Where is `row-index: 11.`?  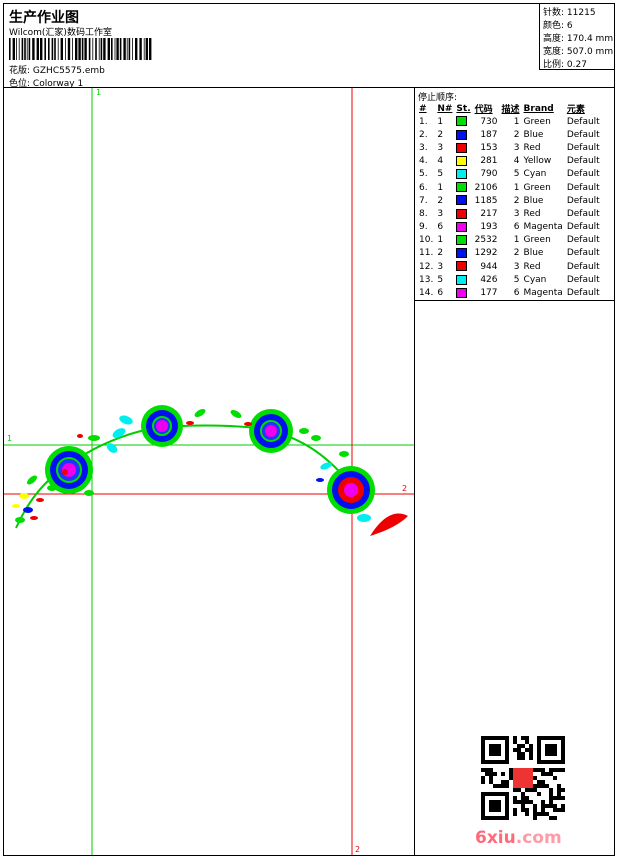 row-index: 11. is located at coordinates (426, 253).